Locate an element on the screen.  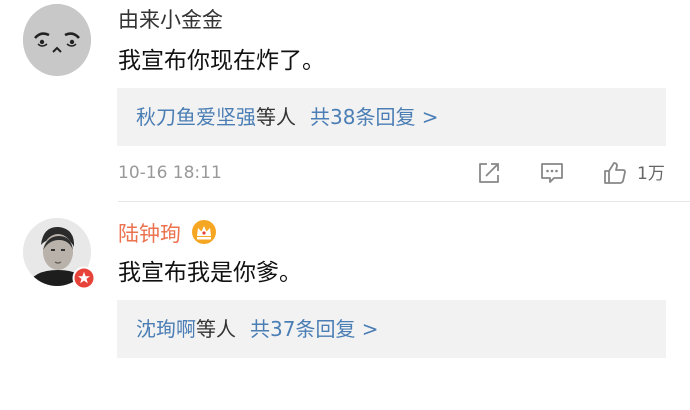
crown-icon is located at coordinates (204, 232).